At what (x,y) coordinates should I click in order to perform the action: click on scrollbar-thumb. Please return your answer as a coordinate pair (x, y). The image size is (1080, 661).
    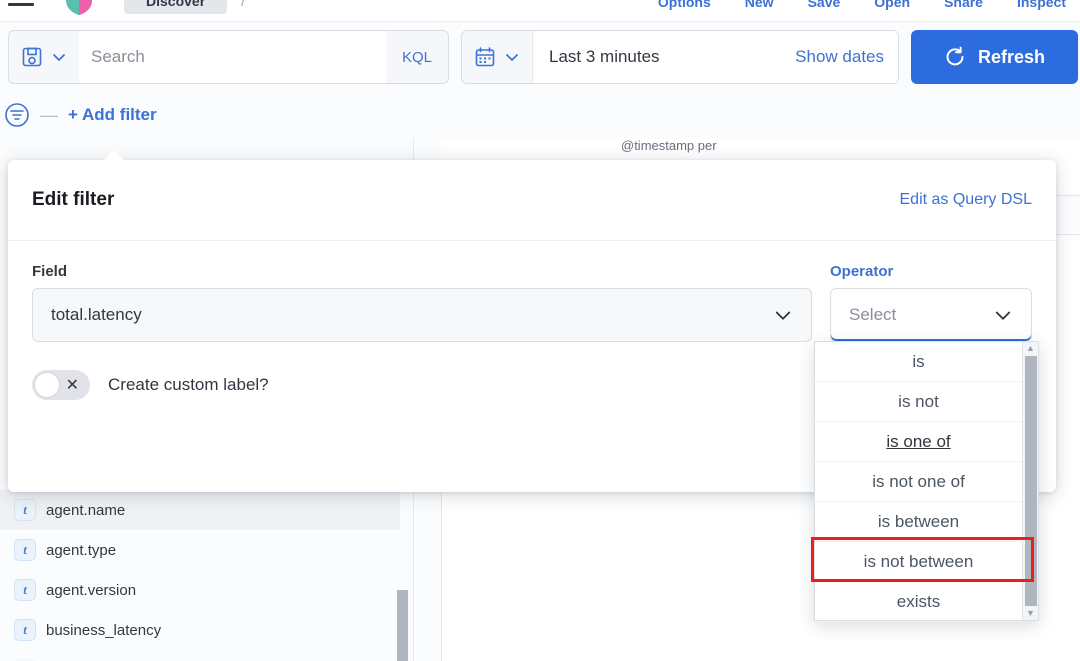
    Looking at the image, I should click on (1030, 481).